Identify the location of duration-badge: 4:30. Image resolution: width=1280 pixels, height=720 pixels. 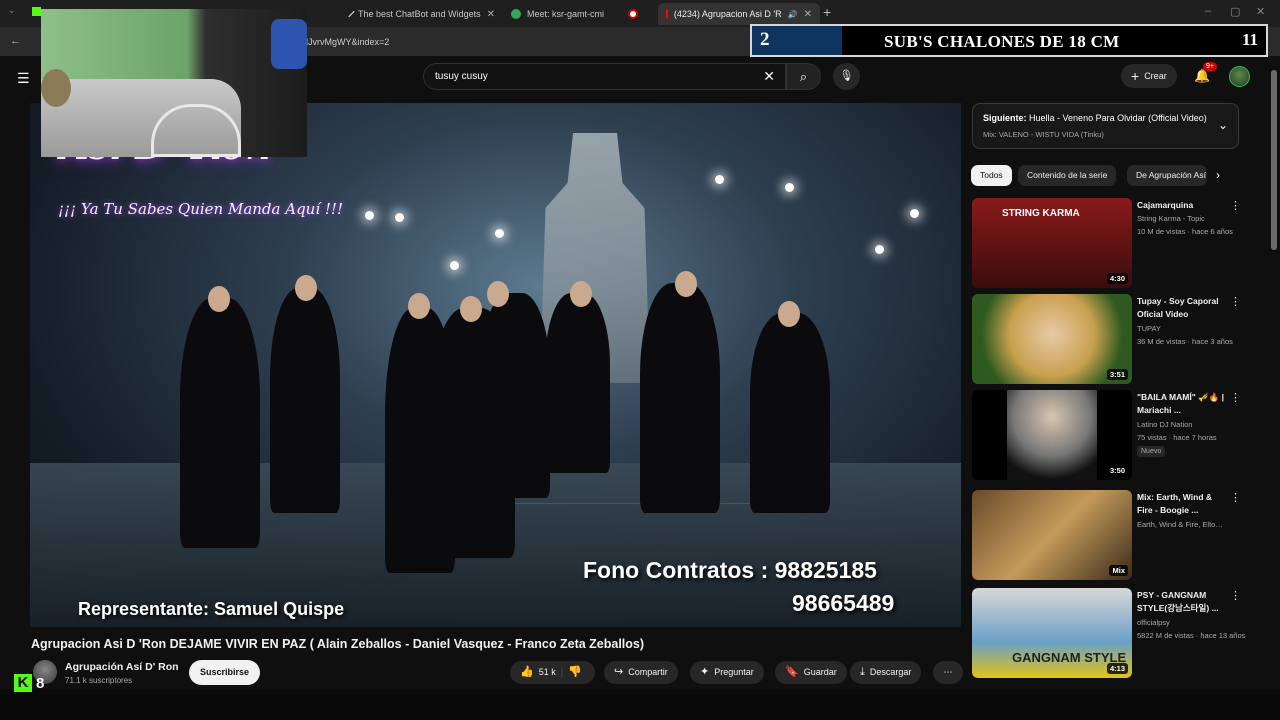
(1117, 278).